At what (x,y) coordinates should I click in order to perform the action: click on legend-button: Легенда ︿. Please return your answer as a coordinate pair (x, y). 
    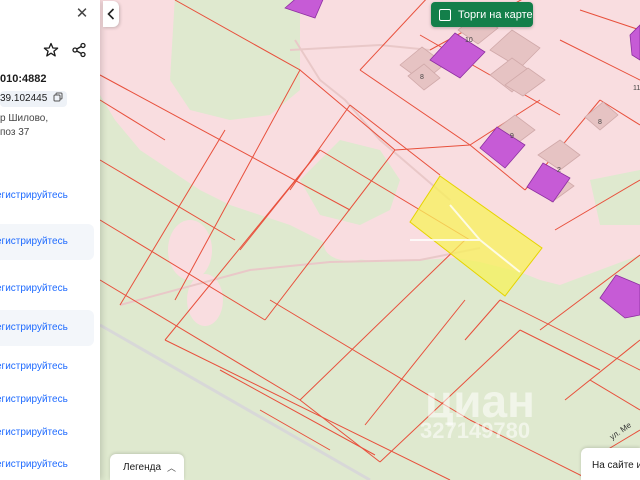
    Looking at the image, I should click on (147, 467).